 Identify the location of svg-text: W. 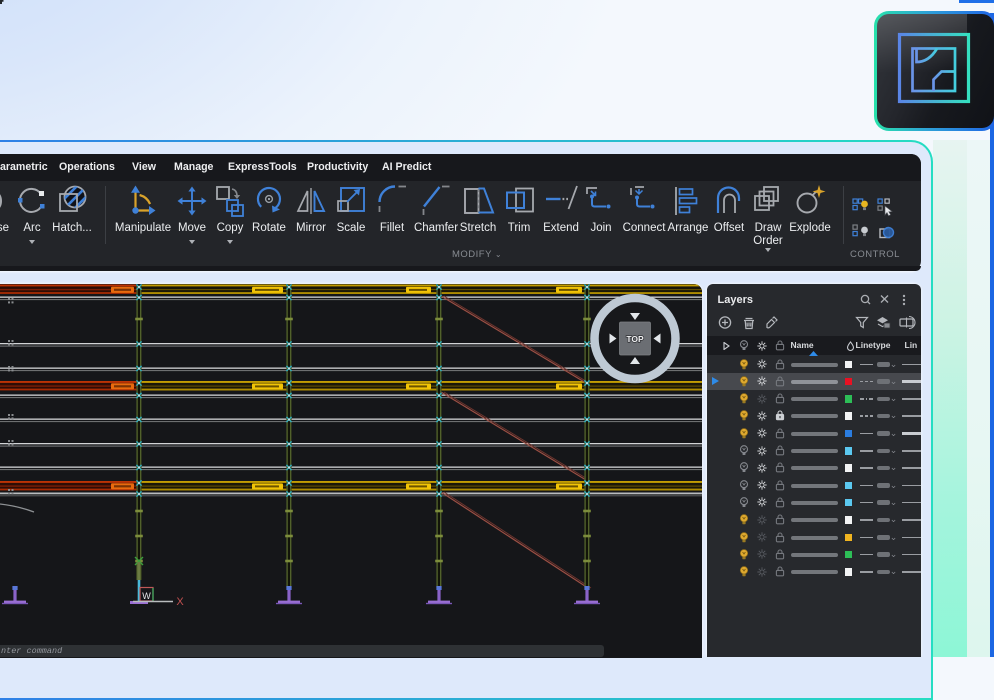
(146, 596).